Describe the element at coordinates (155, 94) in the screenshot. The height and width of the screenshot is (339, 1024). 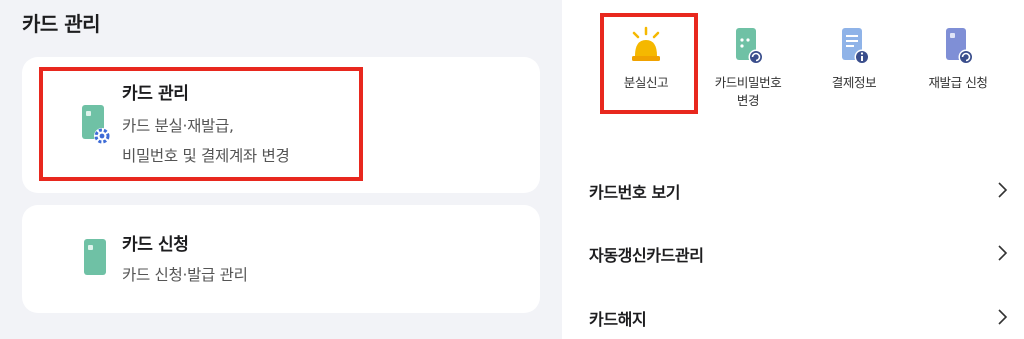
I see `card-manage-title: 카드 관리` at that location.